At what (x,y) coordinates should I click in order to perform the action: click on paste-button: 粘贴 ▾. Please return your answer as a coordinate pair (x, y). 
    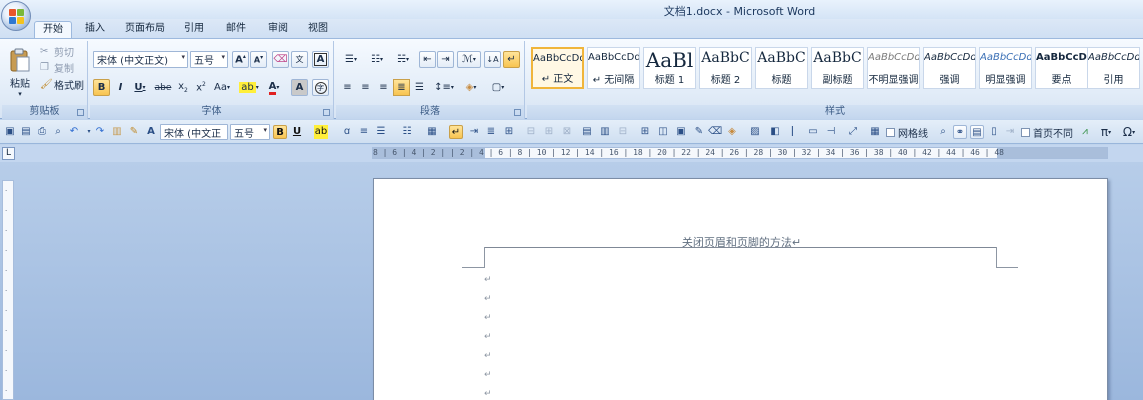
    Looking at the image, I should click on (20, 72).